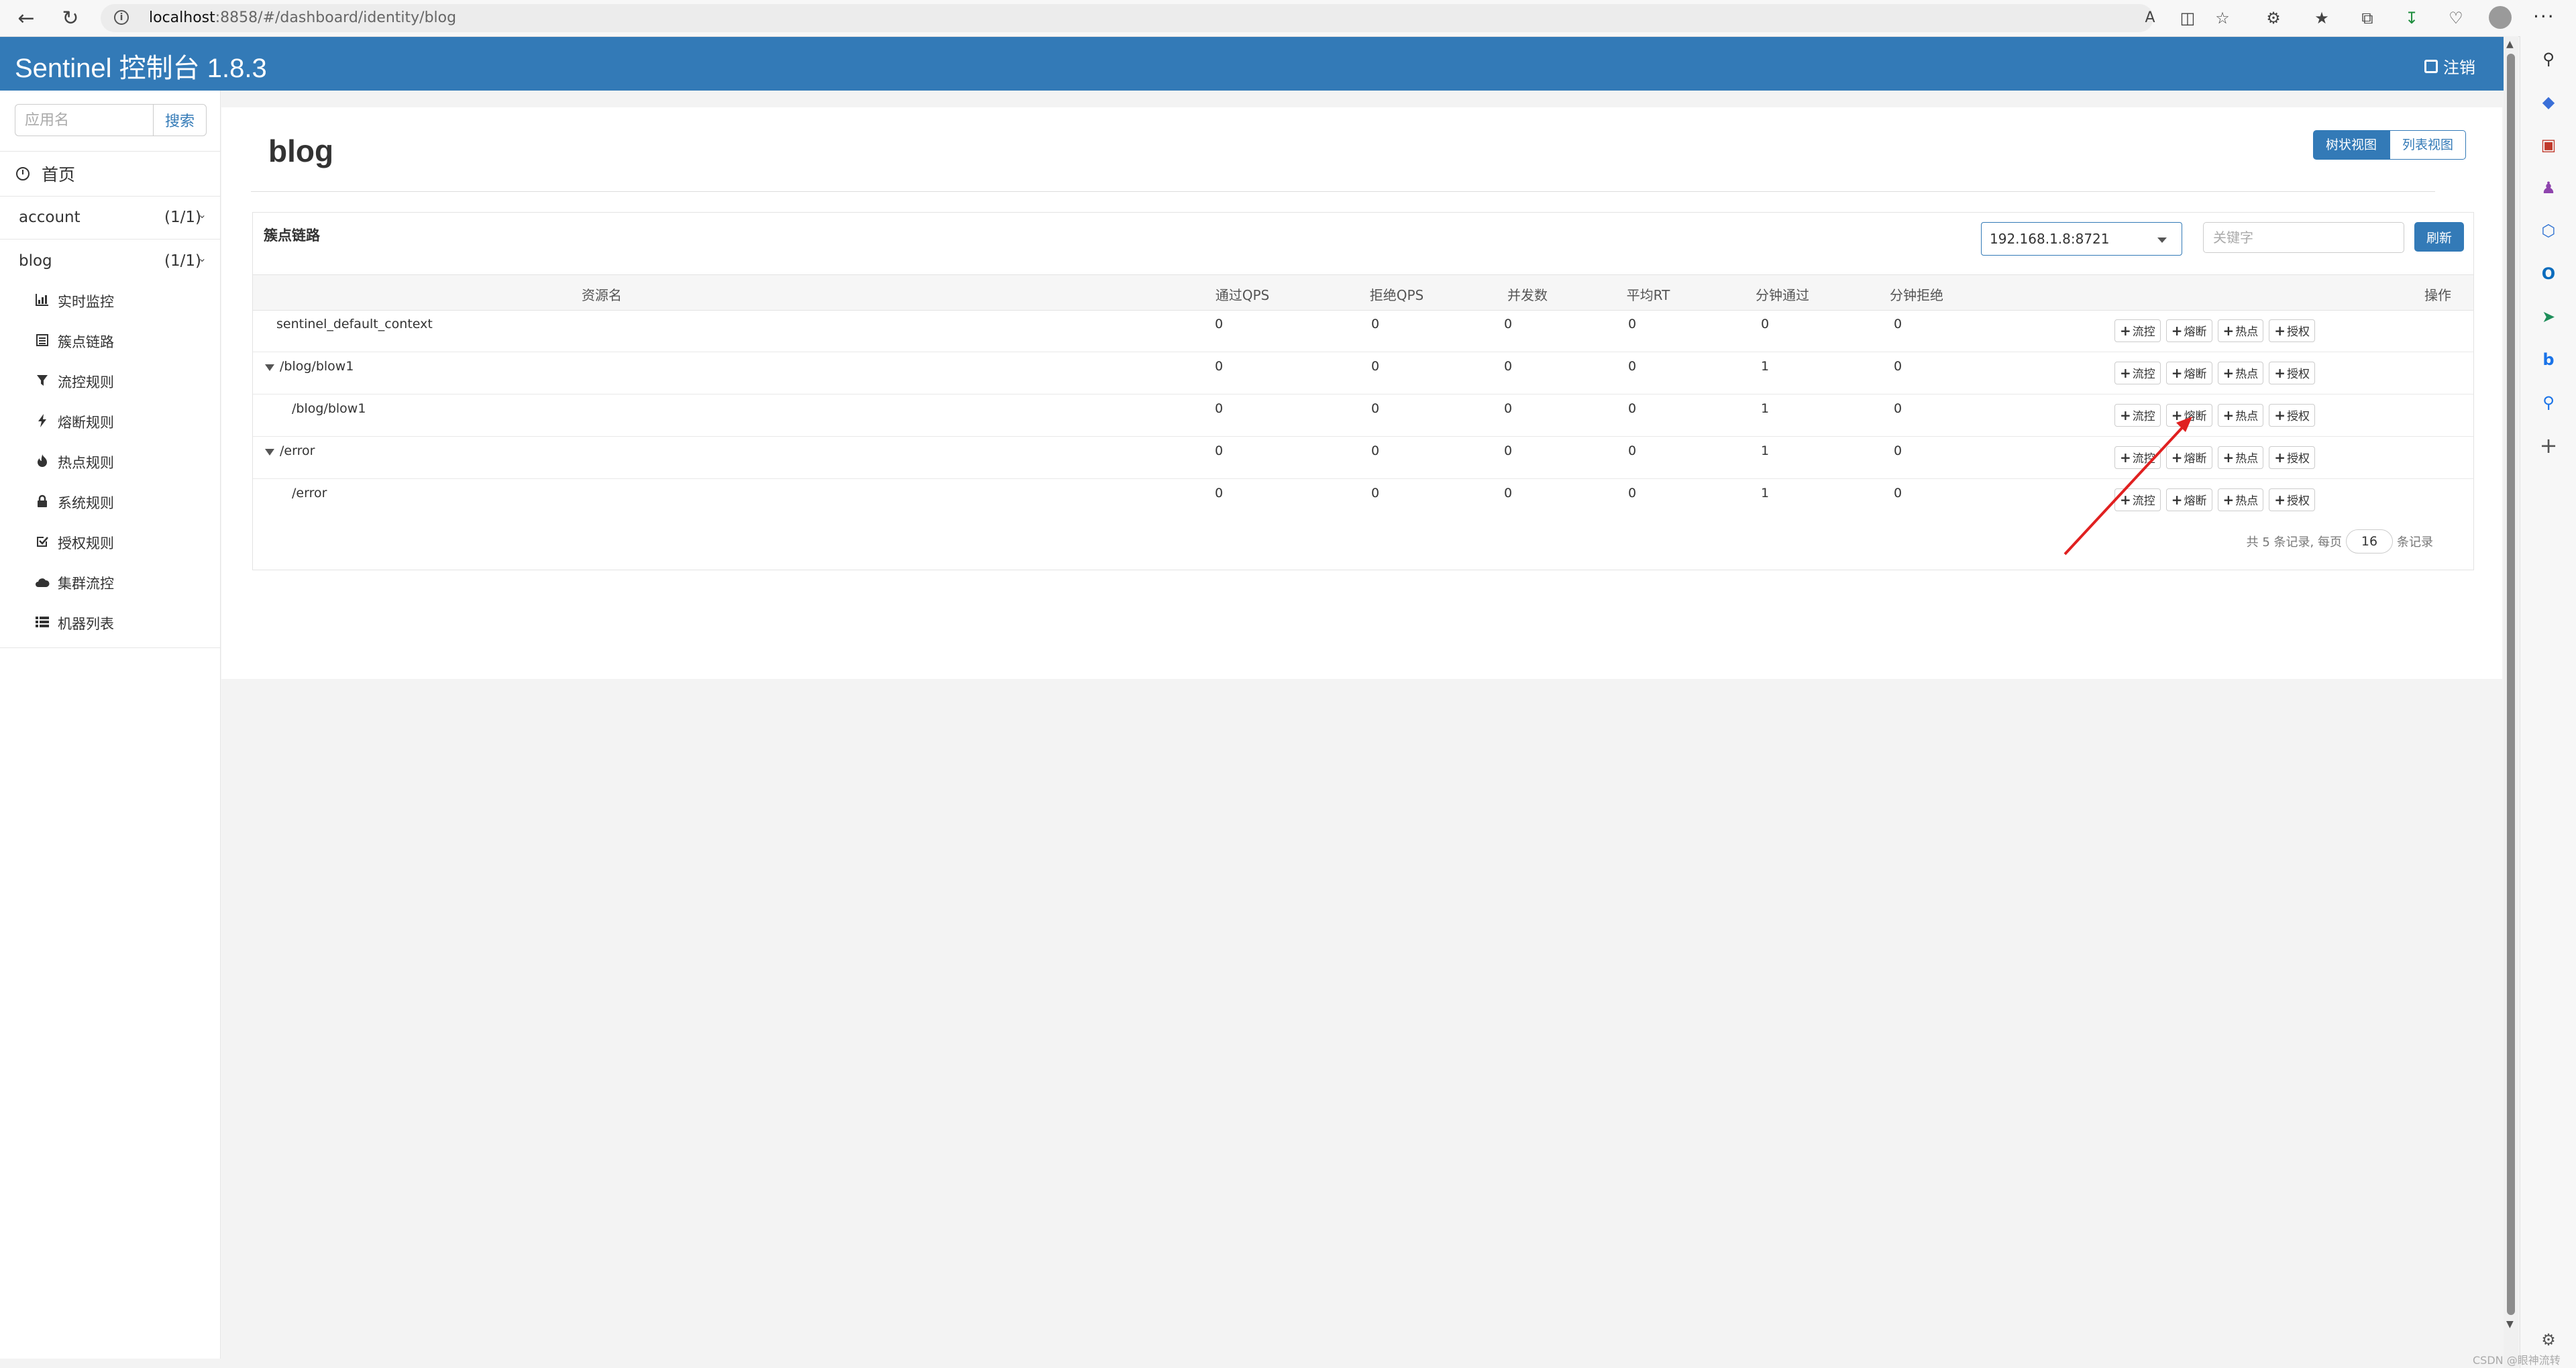  Describe the element at coordinates (2428, 145) in the screenshot. I see `list-view-button: 列表视图` at that location.